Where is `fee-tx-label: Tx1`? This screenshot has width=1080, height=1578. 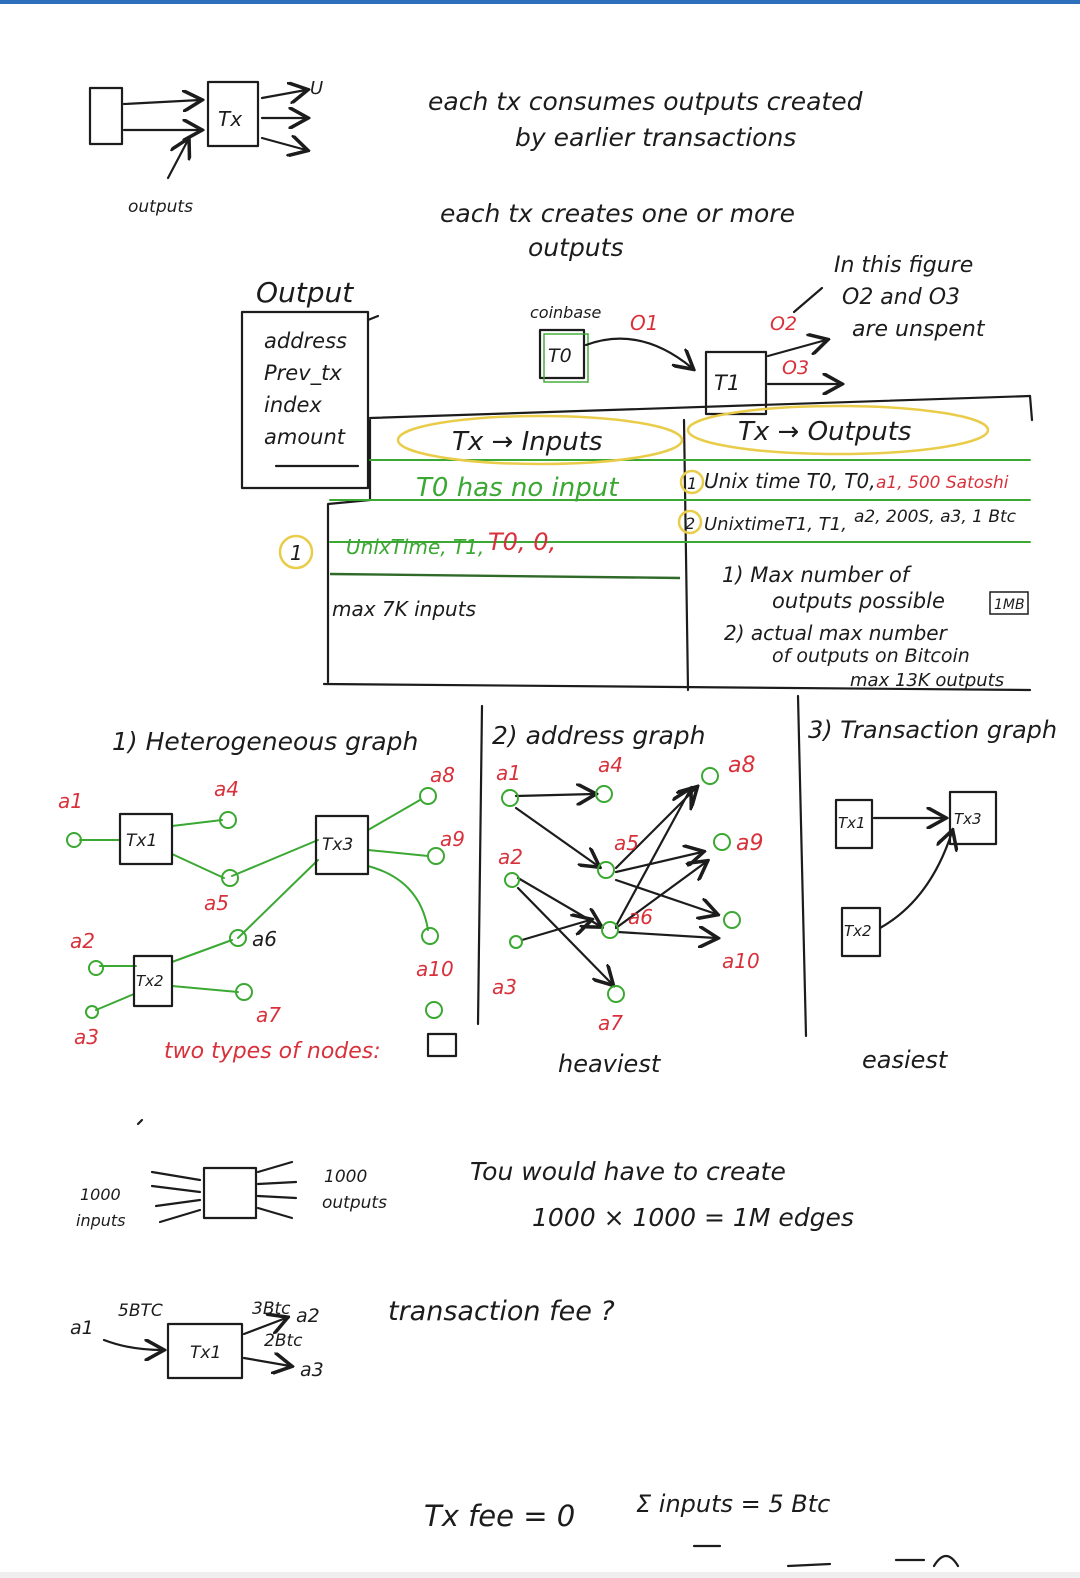 fee-tx-label: Tx1 is located at coordinates (205, 1353).